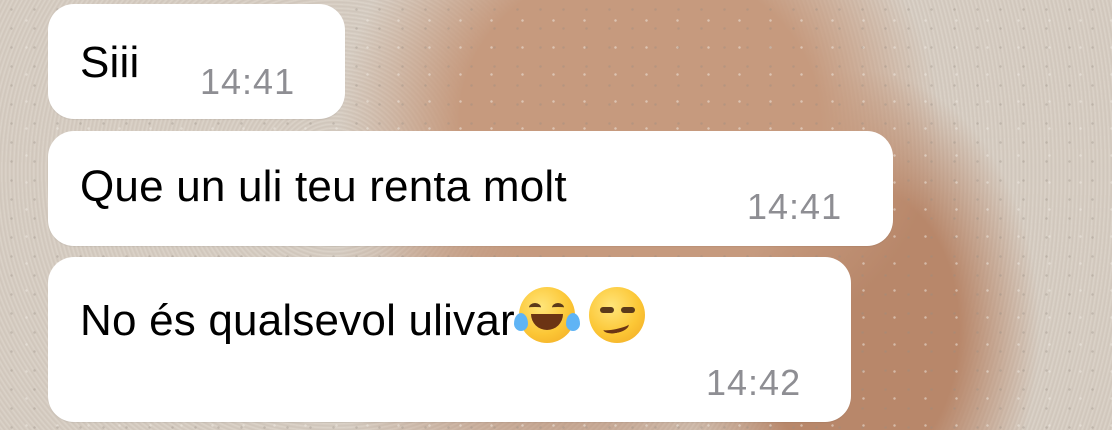 The width and height of the screenshot is (1112, 430). I want to click on smirking-face-icon, so click(616, 315).